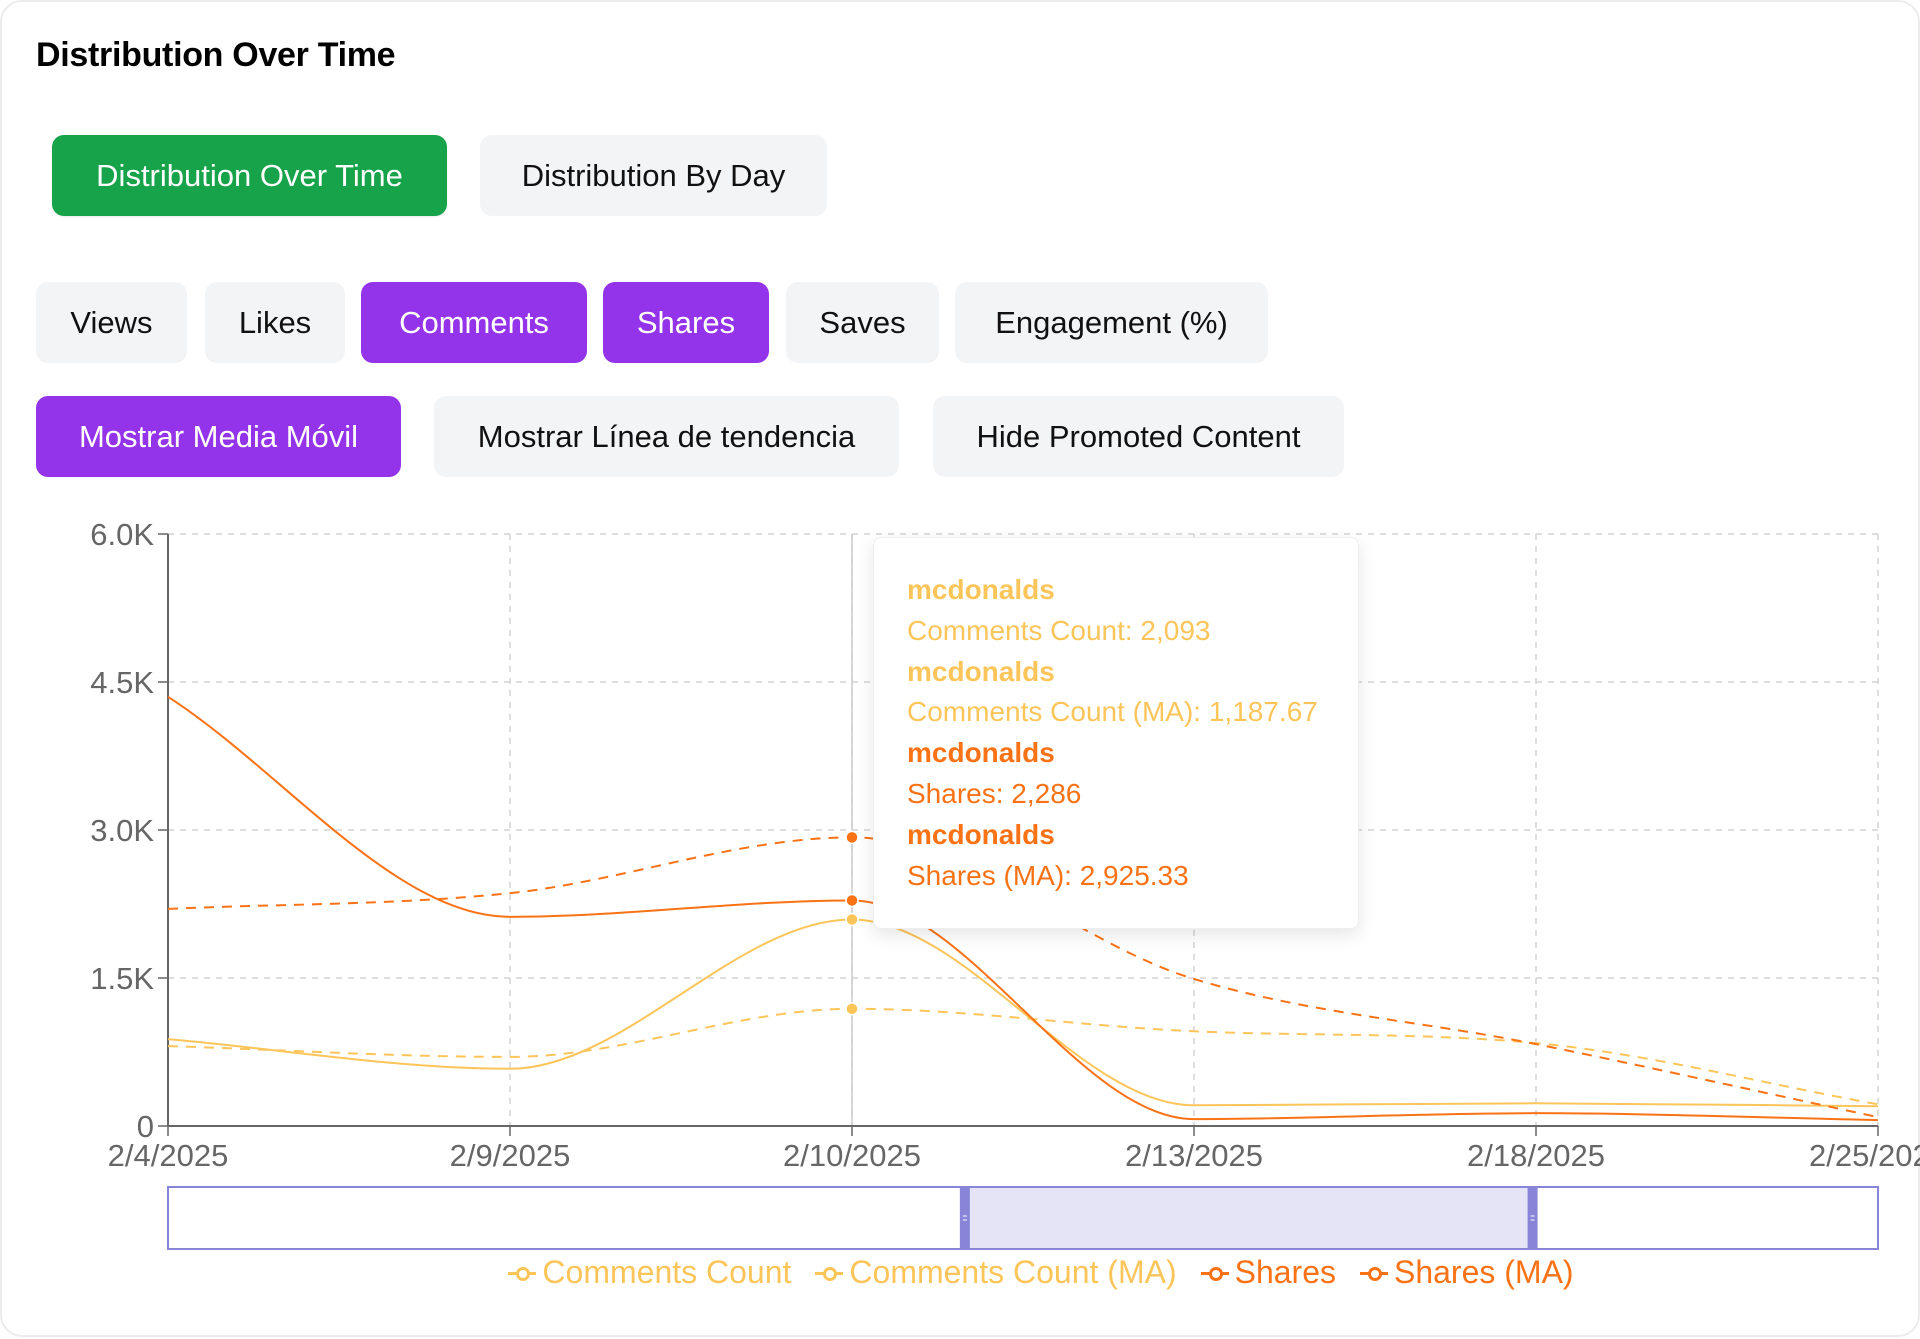 This screenshot has width=1920, height=1339. Describe the element at coordinates (122, 682) in the screenshot. I see `y-tick-label: 4.5K` at that location.